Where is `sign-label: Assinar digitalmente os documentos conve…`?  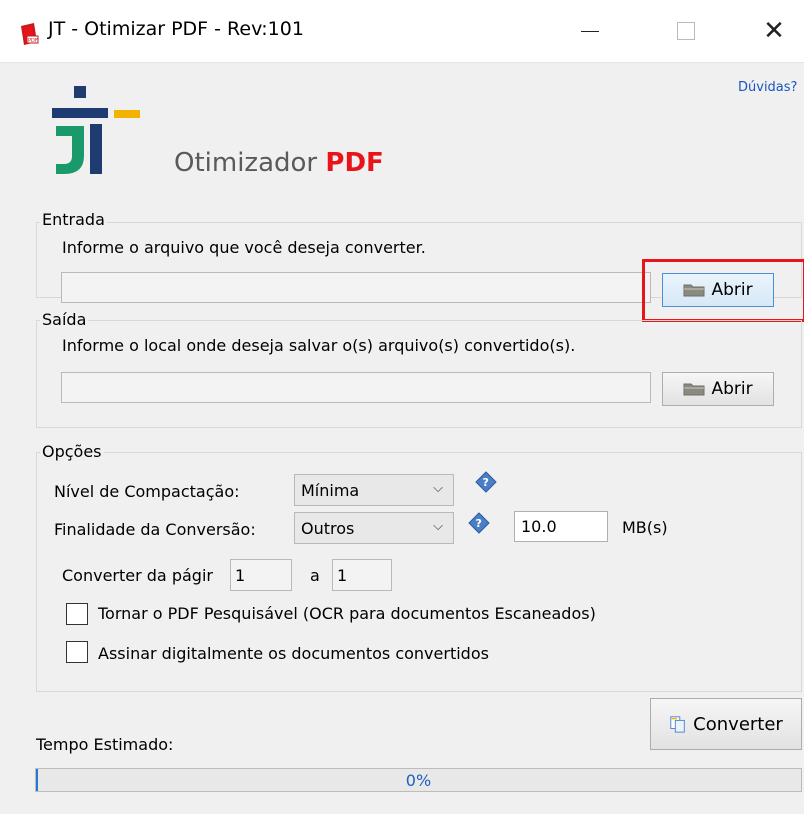
sign-label: Assinar digitalmente os documentos conve… is located at coordinates (293, 653).